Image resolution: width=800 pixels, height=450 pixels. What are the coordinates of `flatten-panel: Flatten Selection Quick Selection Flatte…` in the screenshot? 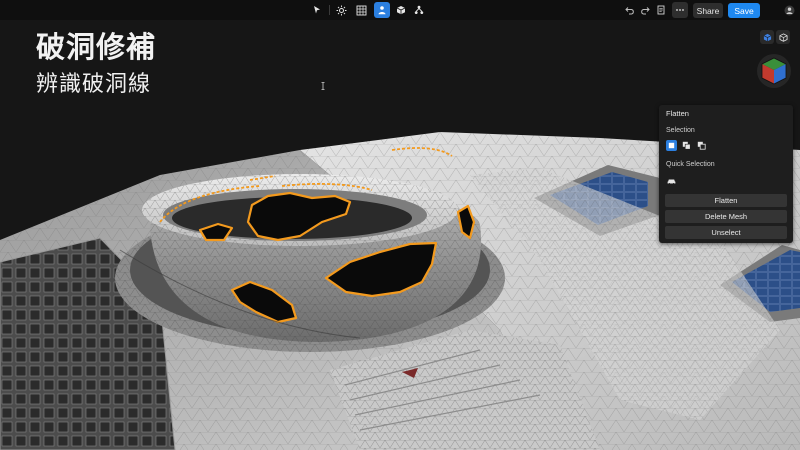 It's located at (726, 174).